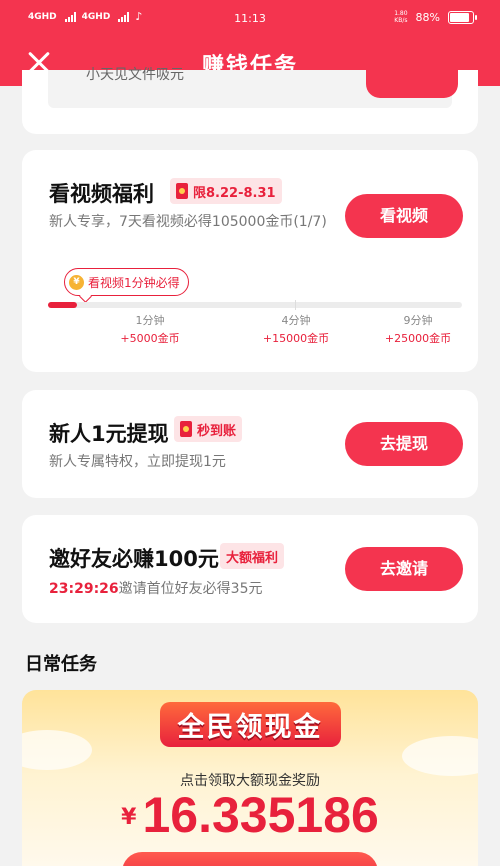 The width and height of the screenshot is (500, 866). I want to click on withdraw-button: 去提现, so click(404, 444).